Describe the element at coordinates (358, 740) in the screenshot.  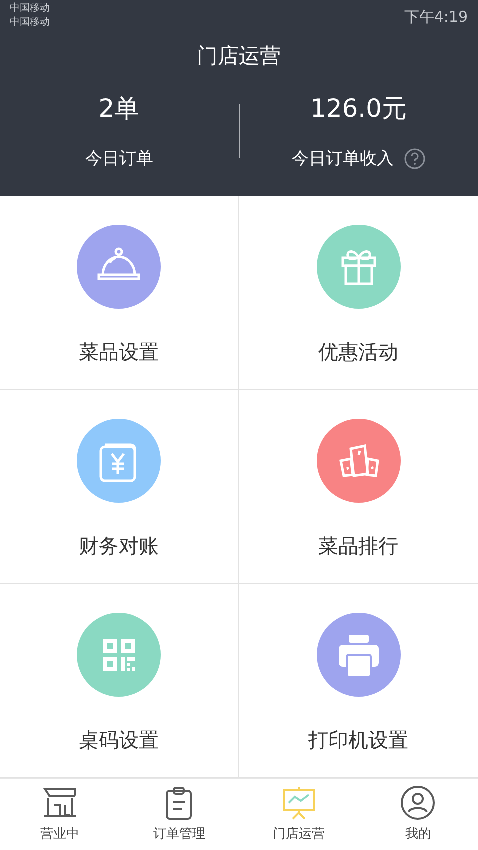
I see `tile-label: 打印机设置` at that location.